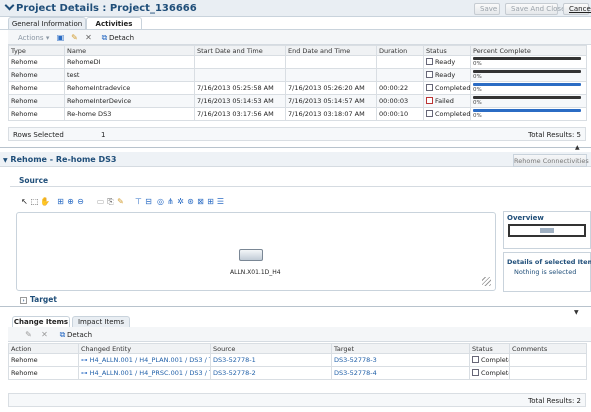 The width and height of the screenshot is (591, 412). Describe the element at coordinates (24, 201) in the screenshot. I see `pointer-icon: ↖` at that location.